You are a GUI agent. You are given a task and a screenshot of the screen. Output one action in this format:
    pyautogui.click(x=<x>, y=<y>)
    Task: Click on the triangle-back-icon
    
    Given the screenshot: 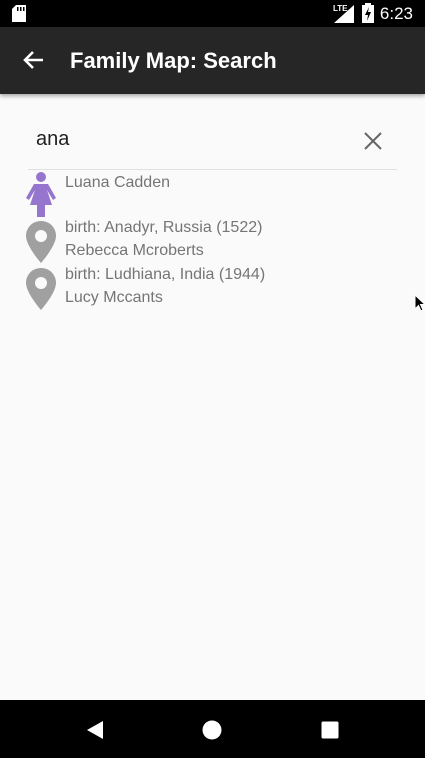 What is the action you would take?
    pyautogui.click(x=95, y=730)
    